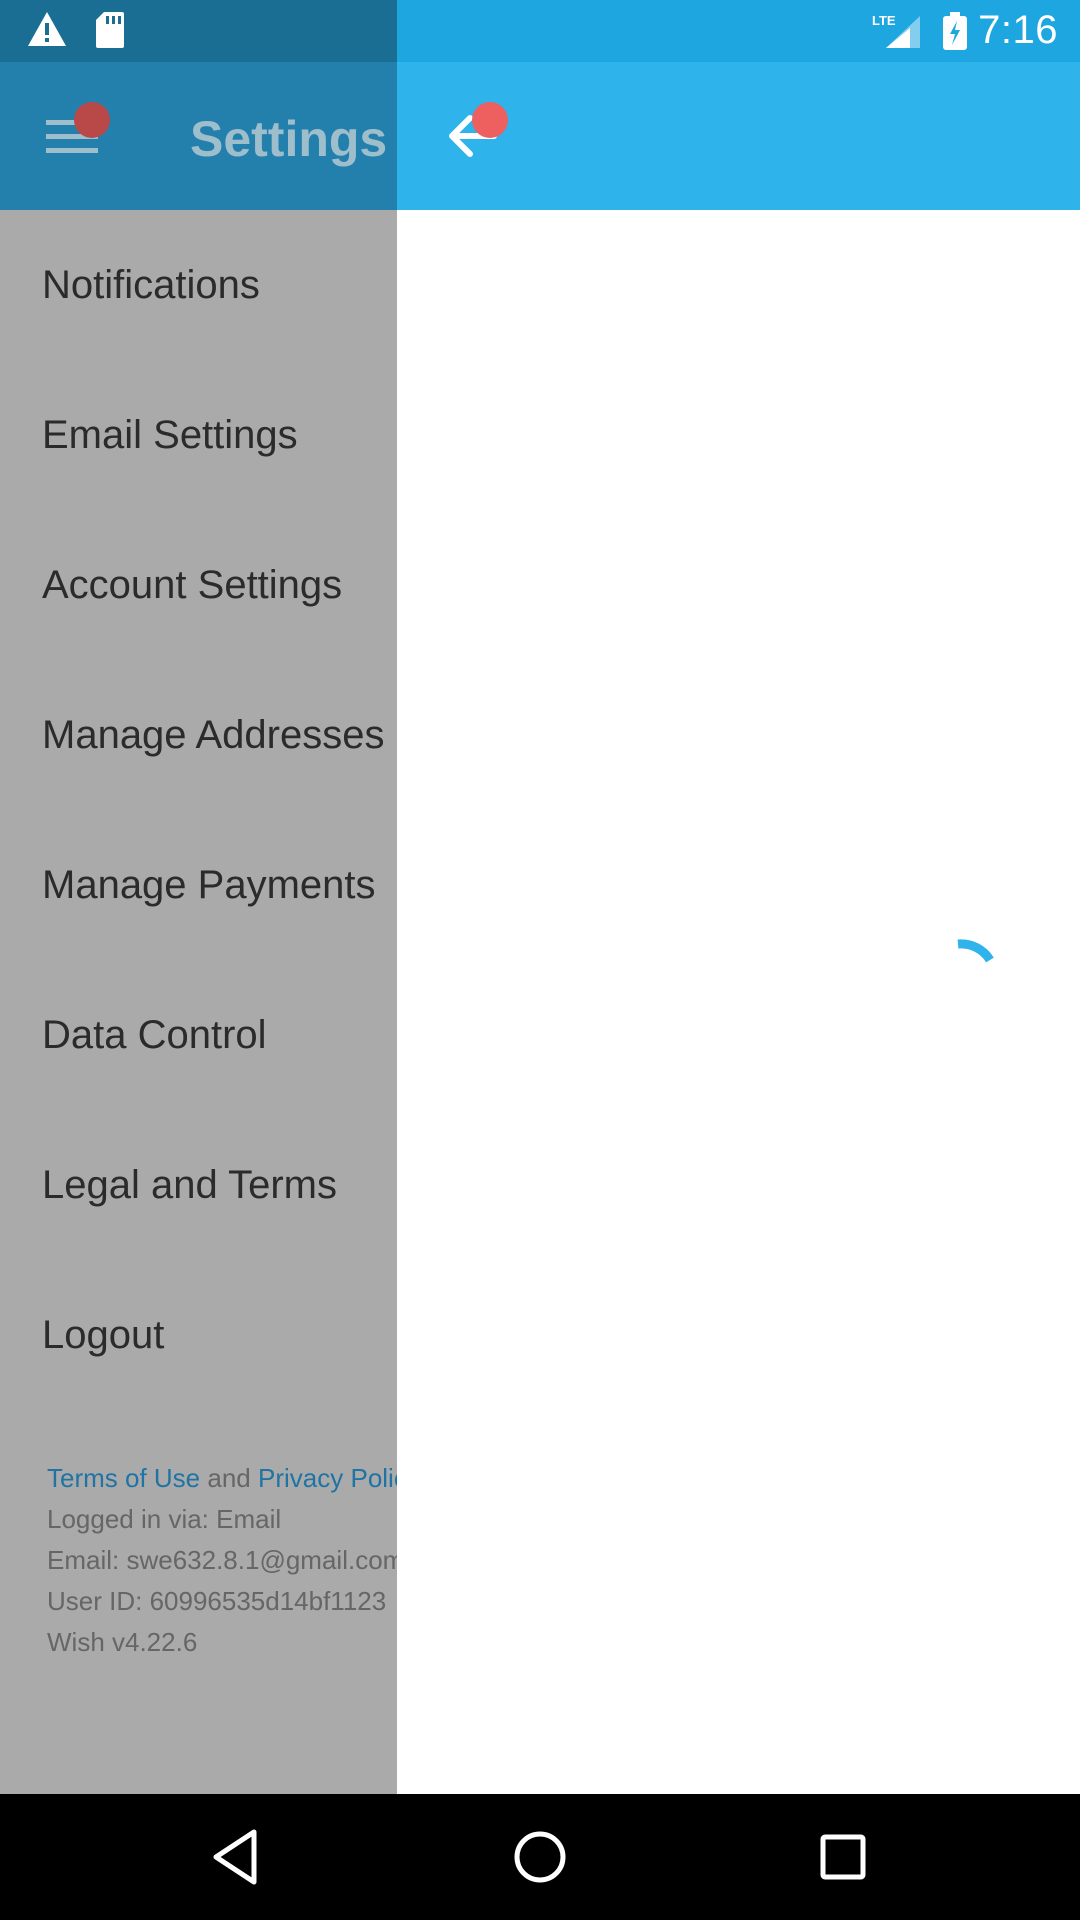  What do you see at coordinates (237, 1857) in the screenshot?
I see `nav-back-icon` at bounding box center [237, 1857].